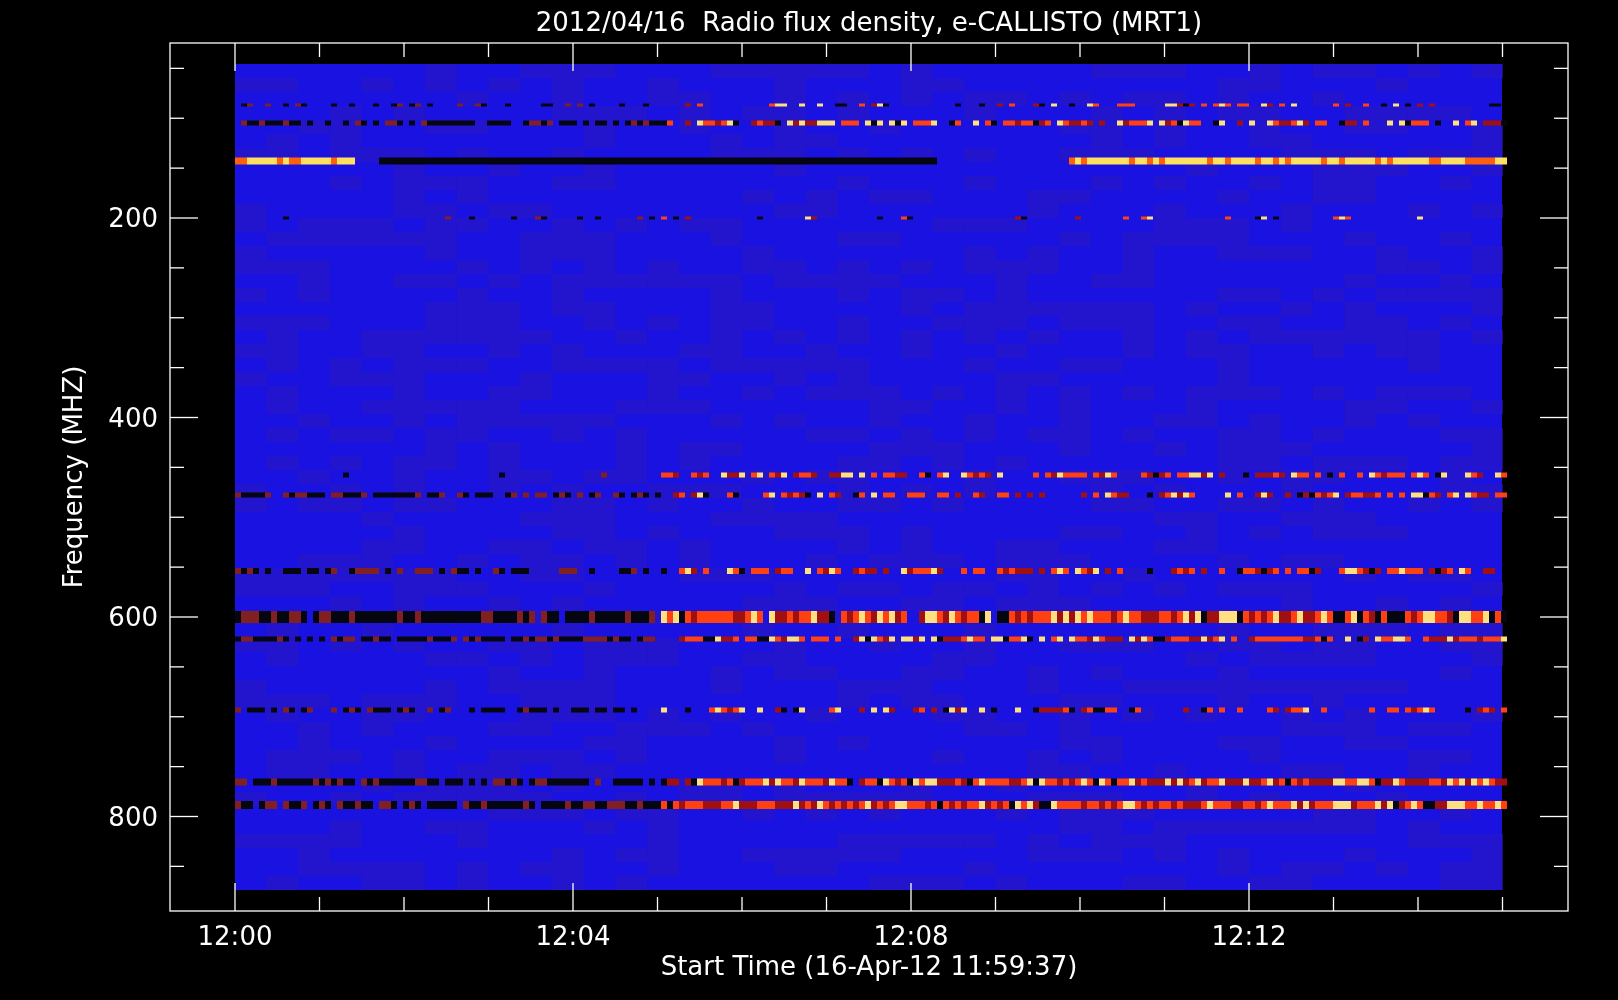  Describe the element at coordinates (235, 936) in the screenshot. I see `tick-label: 12:00` at that location.